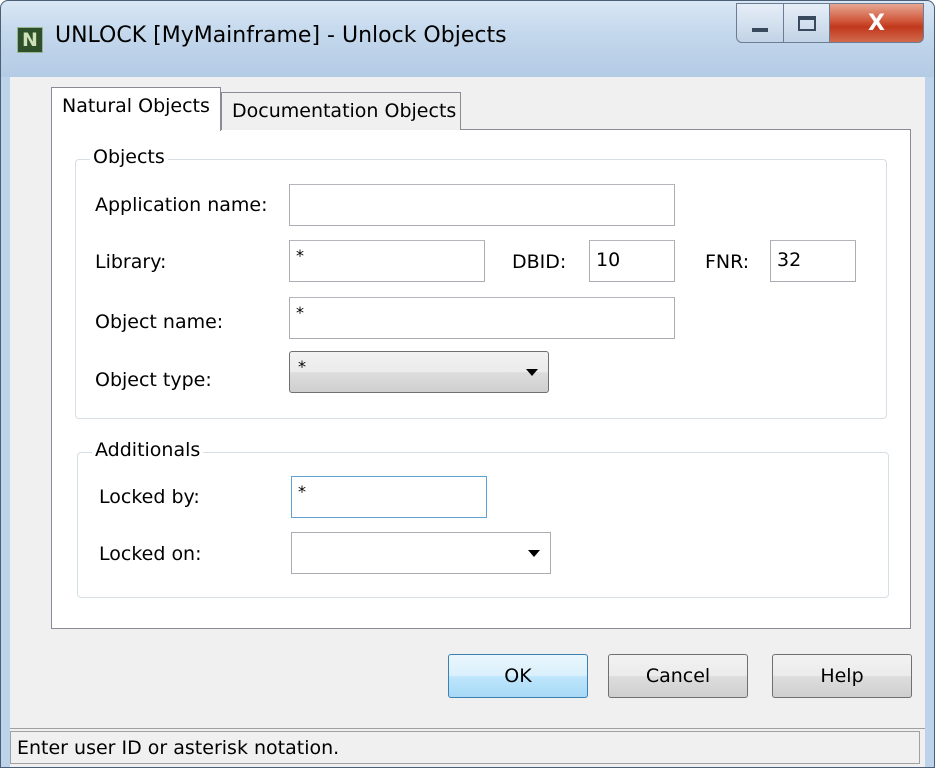 Image resolution: width=935 pixels, height=768 pixels. I want to click on object-name-input: *, so click(482, 318).